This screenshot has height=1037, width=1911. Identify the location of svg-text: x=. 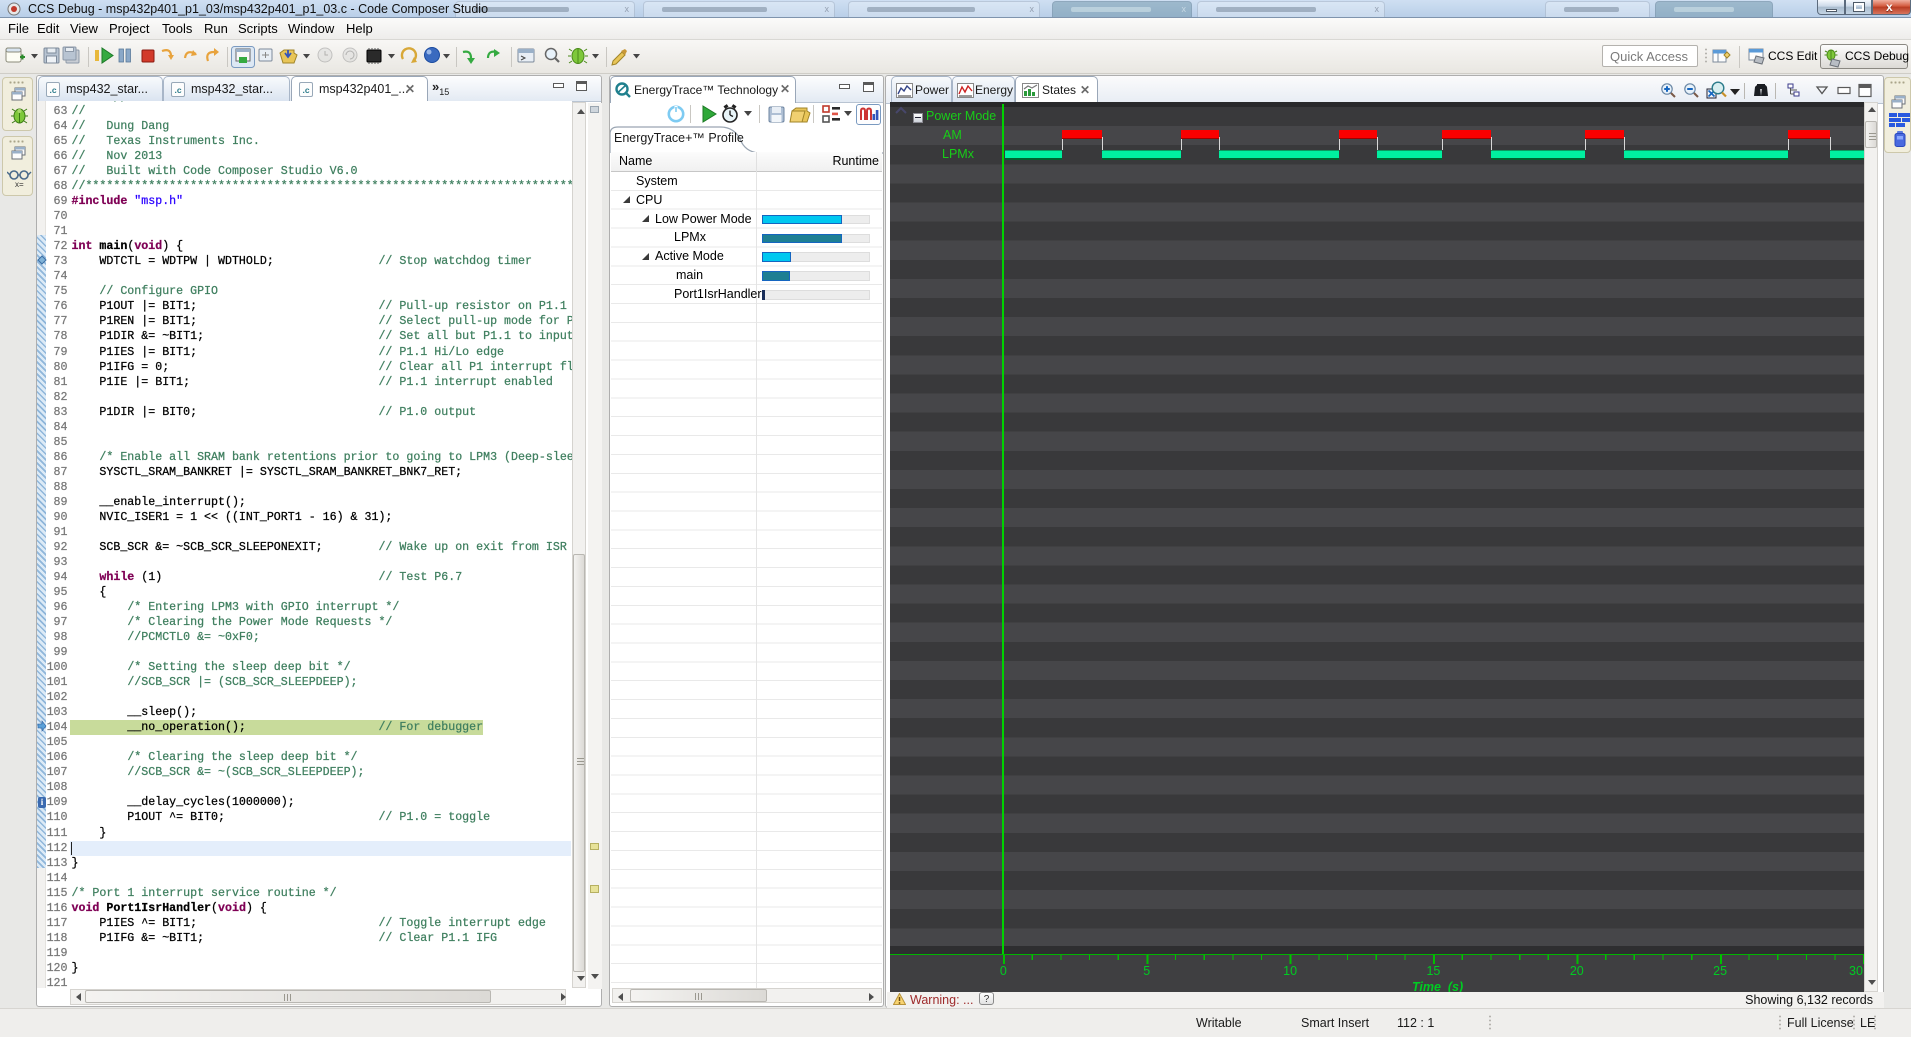
(19, 184).